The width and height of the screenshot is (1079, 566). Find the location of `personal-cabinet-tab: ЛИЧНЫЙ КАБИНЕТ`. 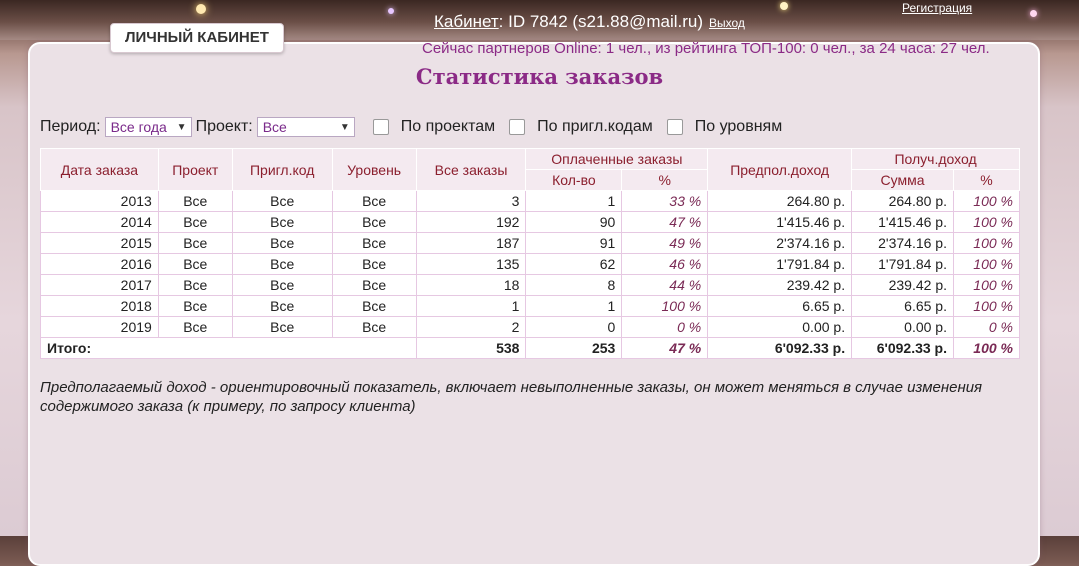

personal-cabinet-tab: ЛИЧНЫЙ КАБИНЕТ is located at coordinates (197, 38).